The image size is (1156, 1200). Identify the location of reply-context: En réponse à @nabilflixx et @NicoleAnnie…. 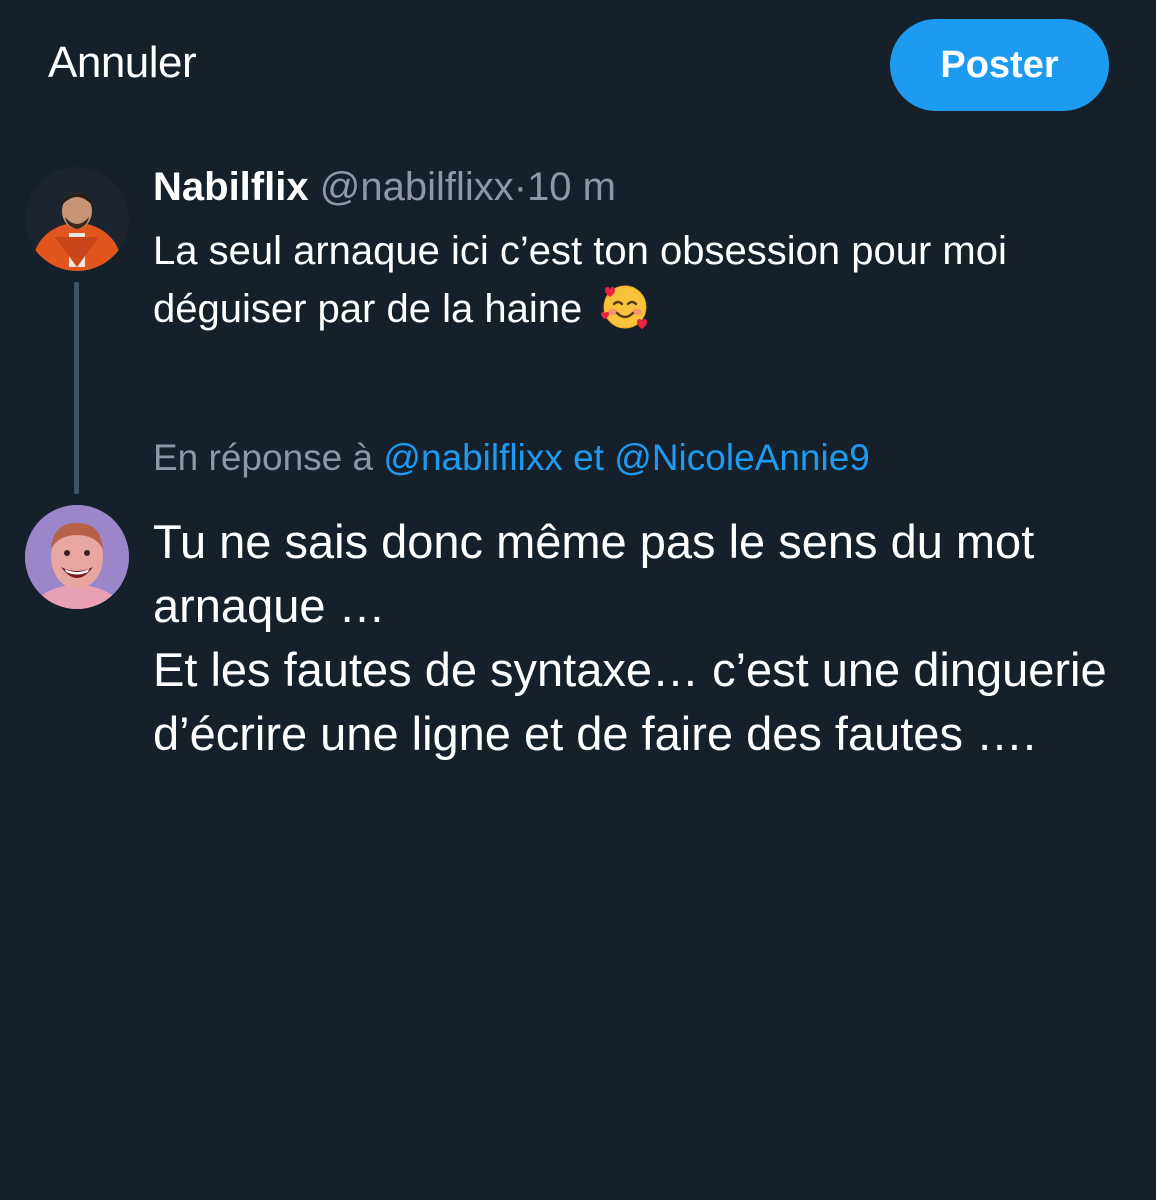
(511, 458).